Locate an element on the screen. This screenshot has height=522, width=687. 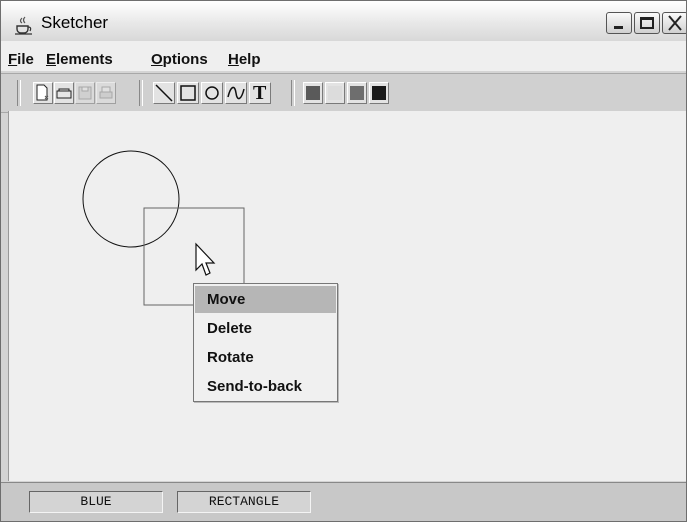
menu-elements-mnemonic: E is located at coordinates (51, 59).